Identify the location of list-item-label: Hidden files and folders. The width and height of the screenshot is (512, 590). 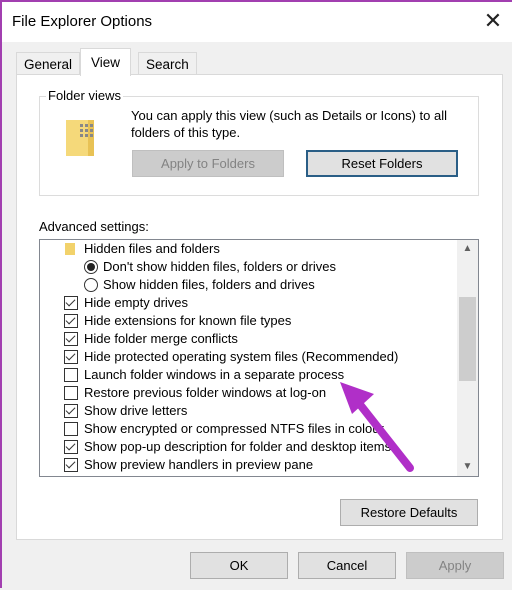
(152, 248).